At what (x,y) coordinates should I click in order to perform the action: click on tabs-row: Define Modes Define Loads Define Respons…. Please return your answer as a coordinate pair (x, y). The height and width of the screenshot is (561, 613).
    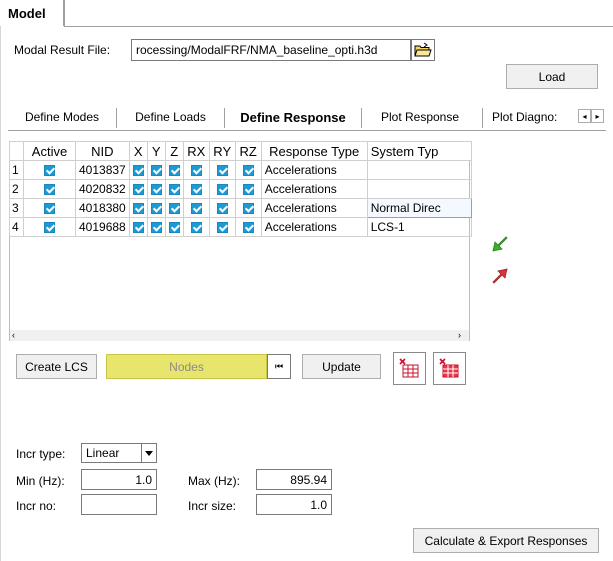
    Looking at the image, I should click on (307, 117).